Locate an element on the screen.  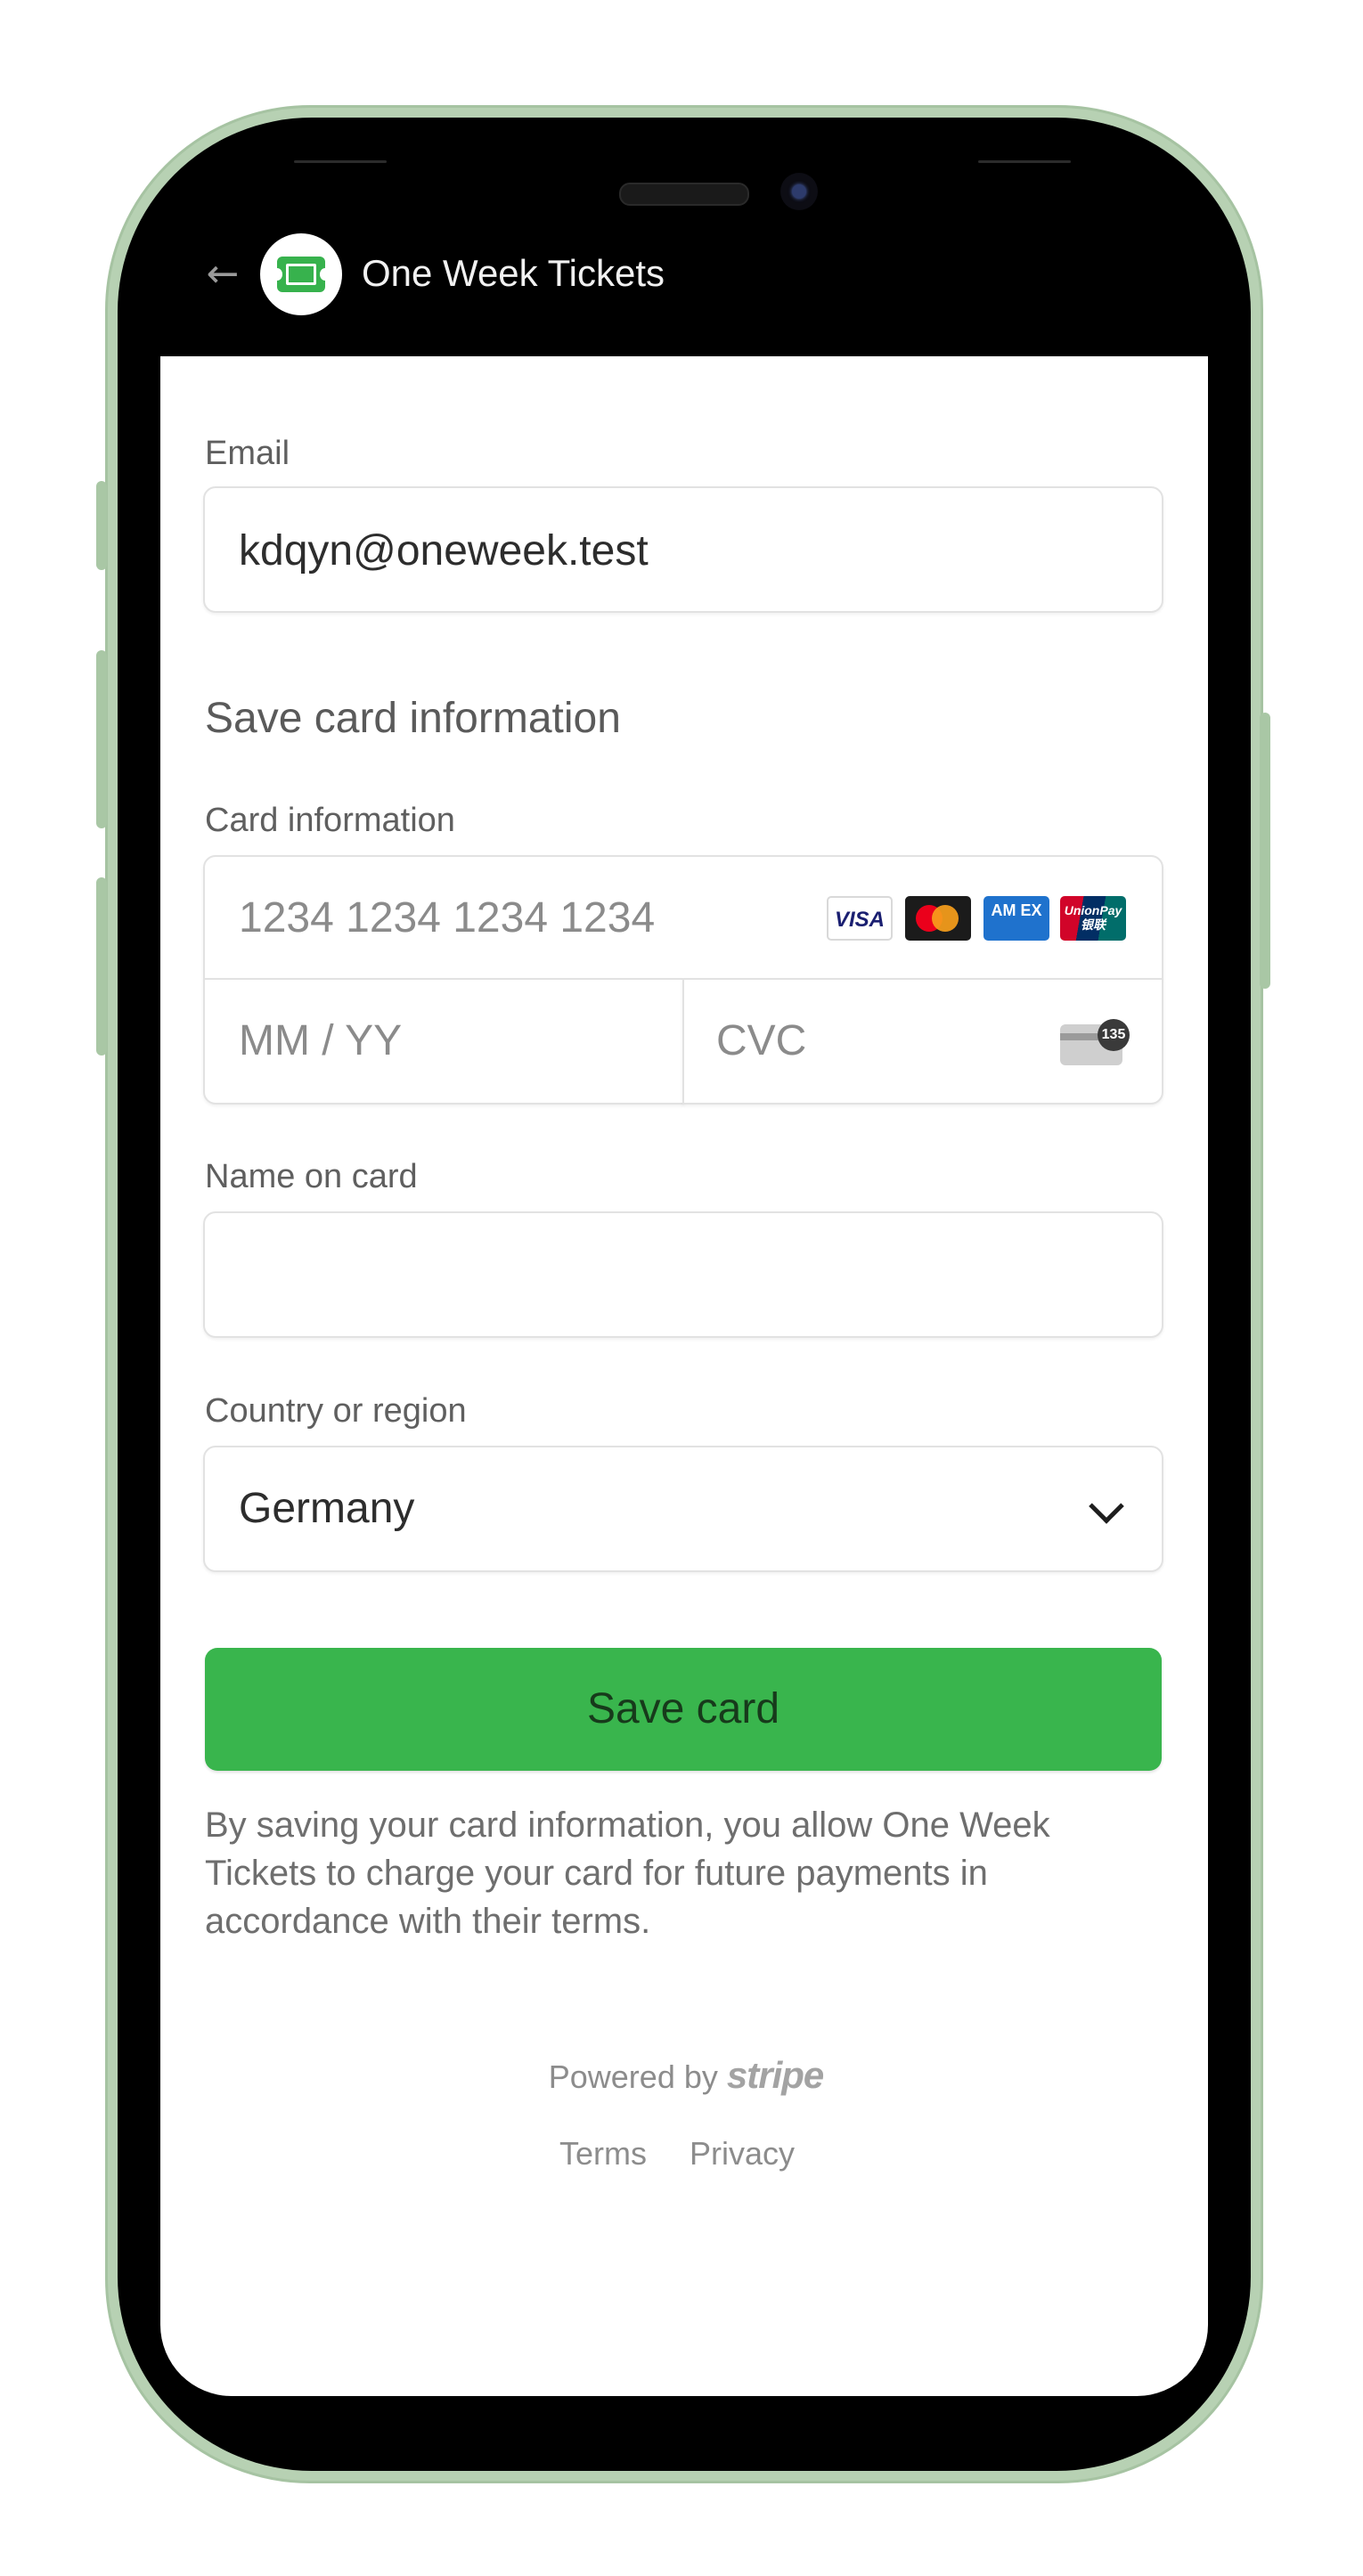
stripe-logo: stripe is located at coordinates (775, 2075).